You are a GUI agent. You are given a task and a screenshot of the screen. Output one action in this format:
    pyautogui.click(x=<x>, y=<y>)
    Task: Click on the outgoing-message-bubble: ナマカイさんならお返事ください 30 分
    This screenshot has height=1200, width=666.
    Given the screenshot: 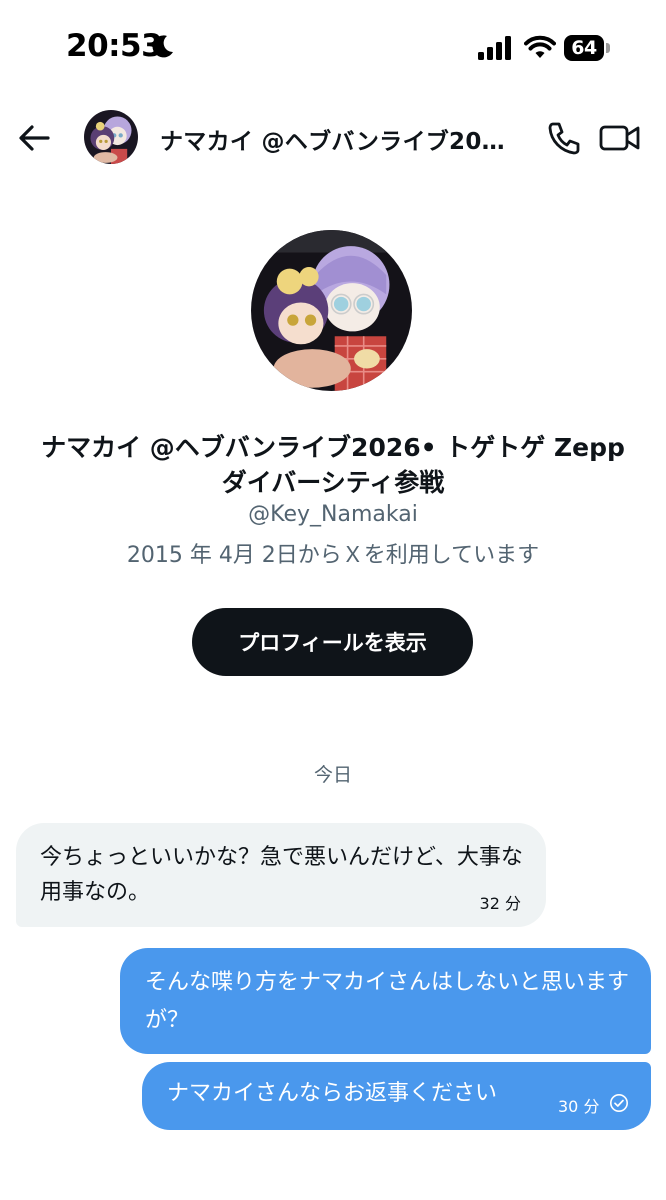 What is the action you would take?
    pyautogui.click(x=396, y=1096)
    